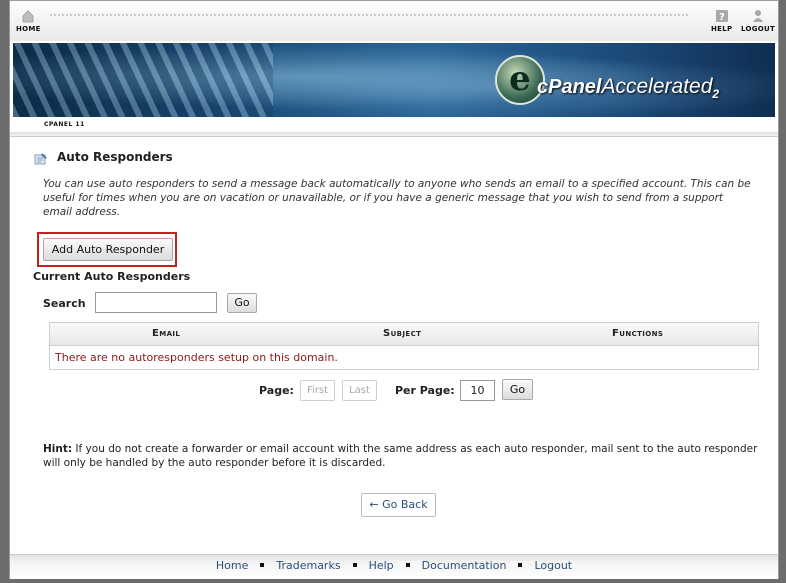 The image size is (786, 583). What do you see at coordinates (28, 29) in the screenshot?
I see `home-label: HOME` at bounding box center [28, 29].